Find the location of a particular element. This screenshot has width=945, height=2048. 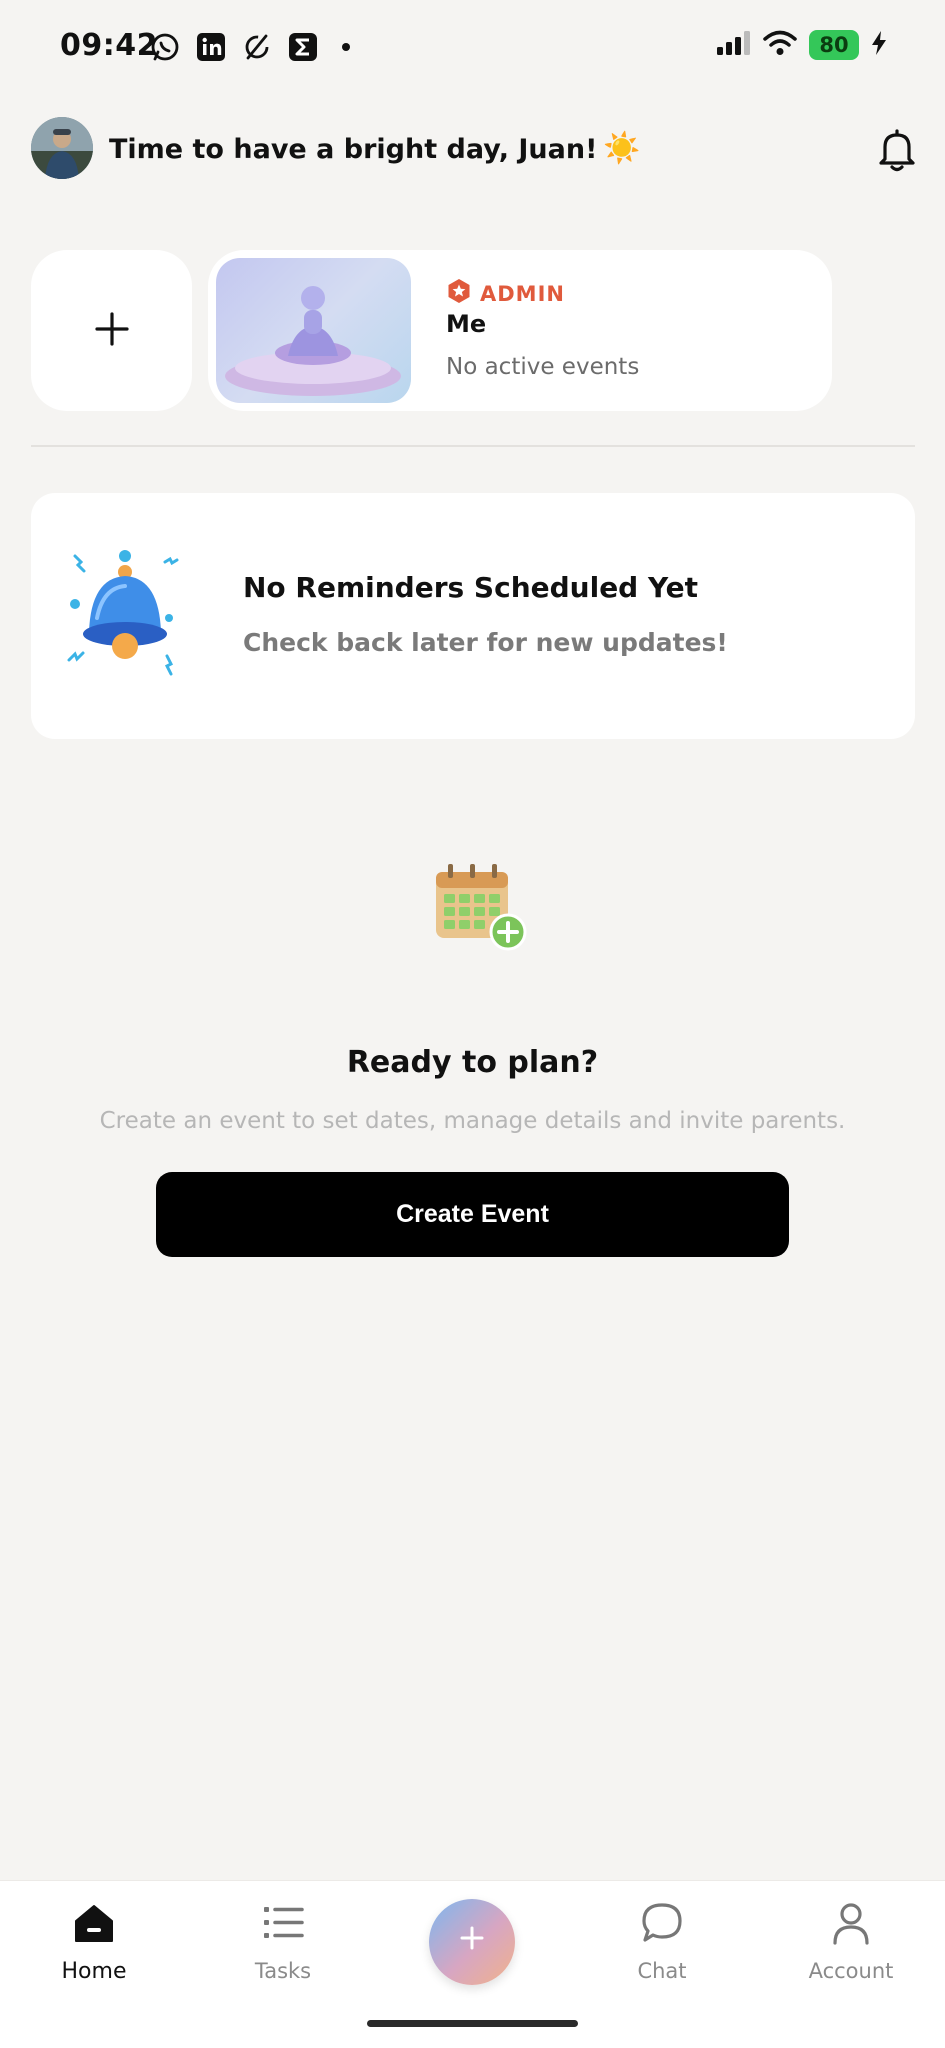

calendar-add-icon is located at coordinates (480, 908).